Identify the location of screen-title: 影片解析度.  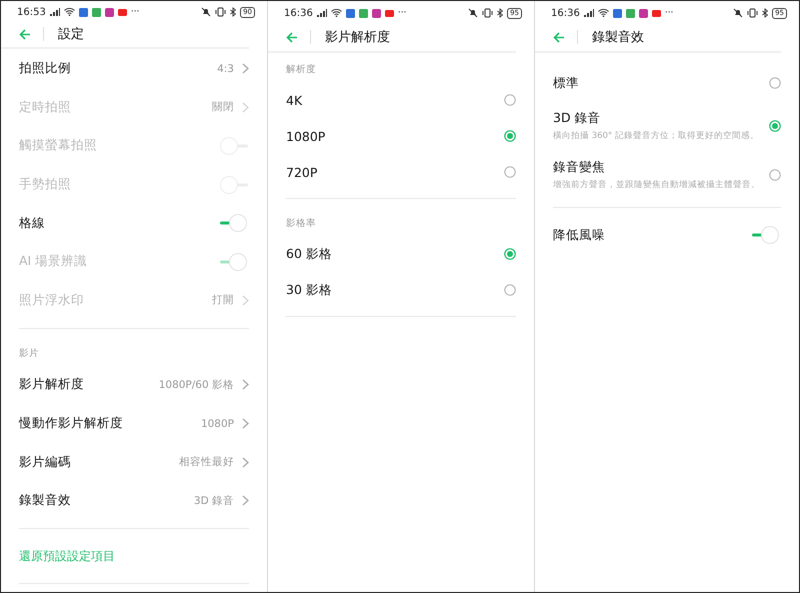
(357, 37).